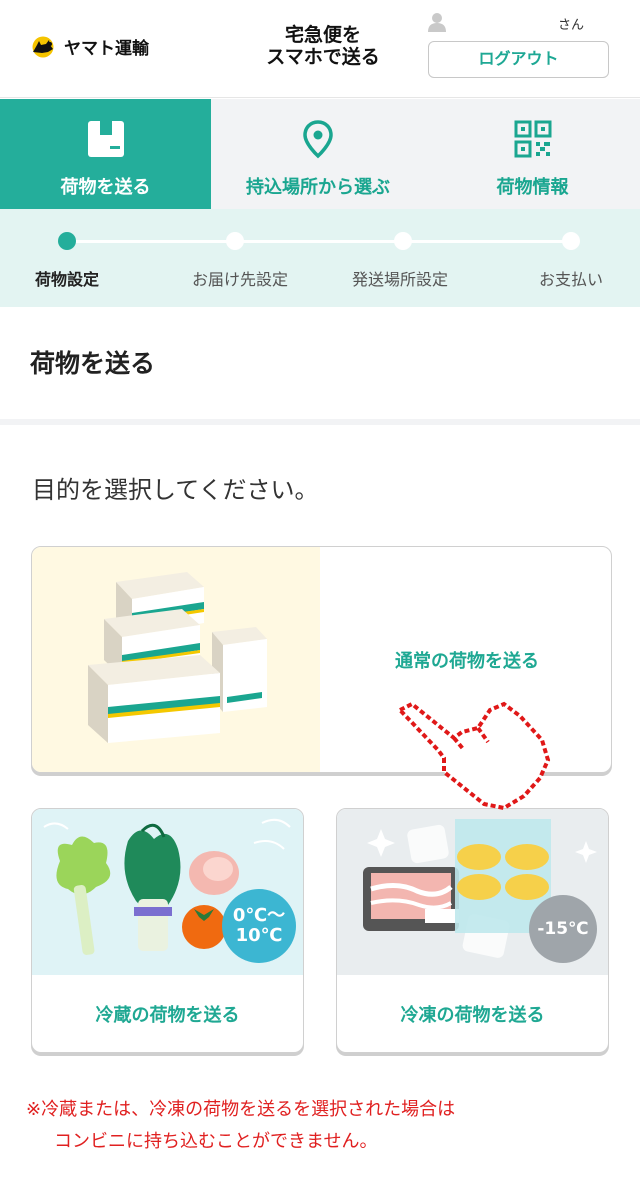  What do you see at coordinates (67, 241) in the screenshot?
I see `step-dot-active` at bounding box center [67, 241].